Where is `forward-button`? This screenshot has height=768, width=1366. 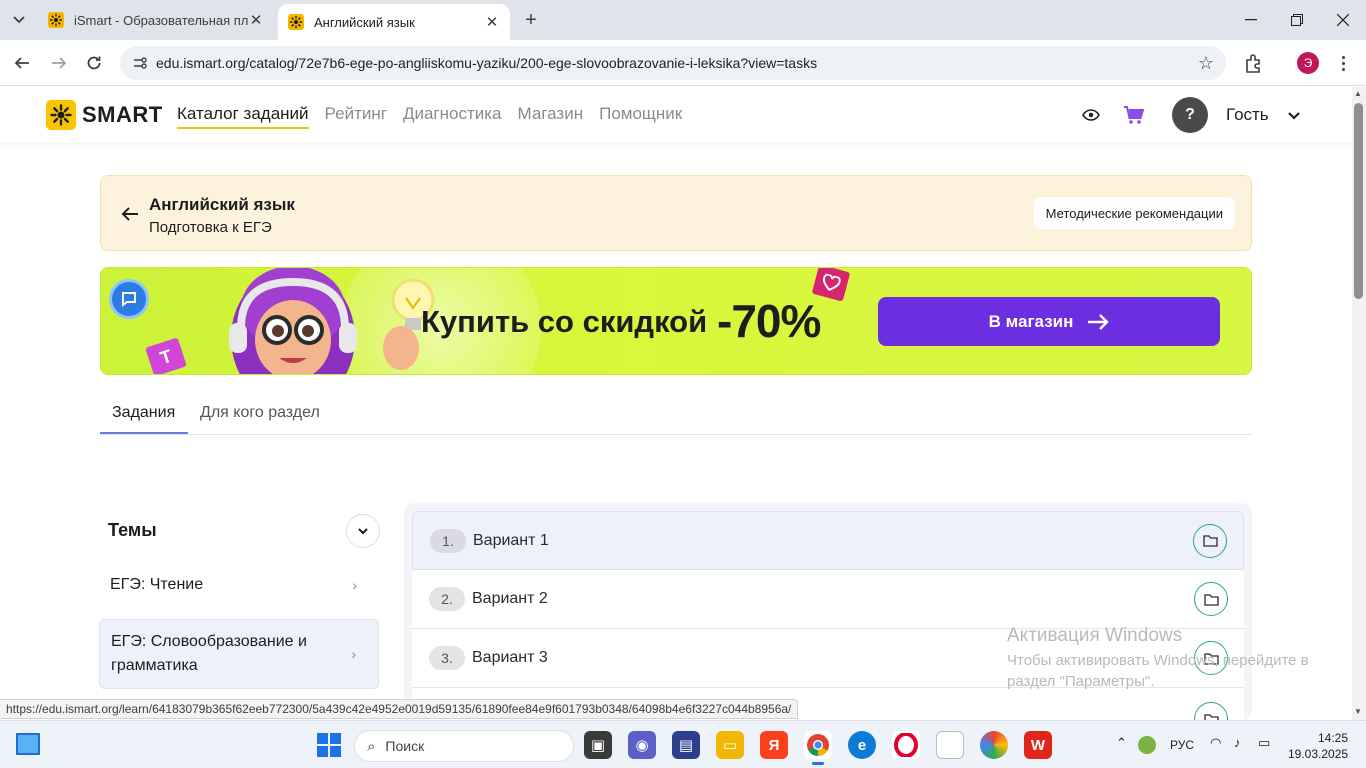 forward-button is located at coordinates (59, 63).